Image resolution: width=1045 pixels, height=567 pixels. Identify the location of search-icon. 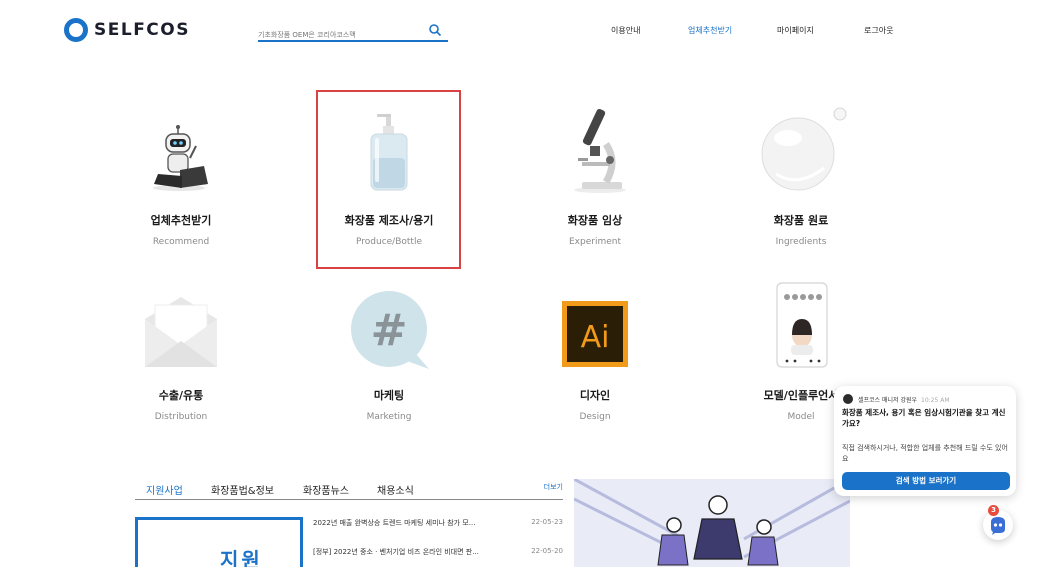
(435, 30).